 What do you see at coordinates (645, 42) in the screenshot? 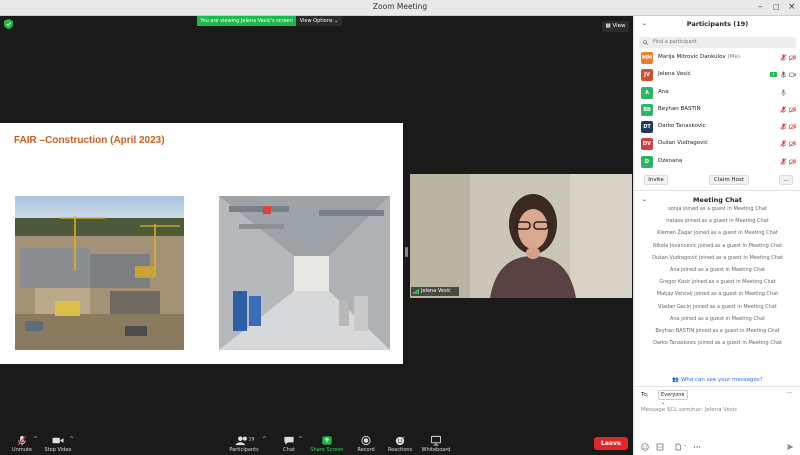
I see `search-icon` at bounding box center [645, 42].